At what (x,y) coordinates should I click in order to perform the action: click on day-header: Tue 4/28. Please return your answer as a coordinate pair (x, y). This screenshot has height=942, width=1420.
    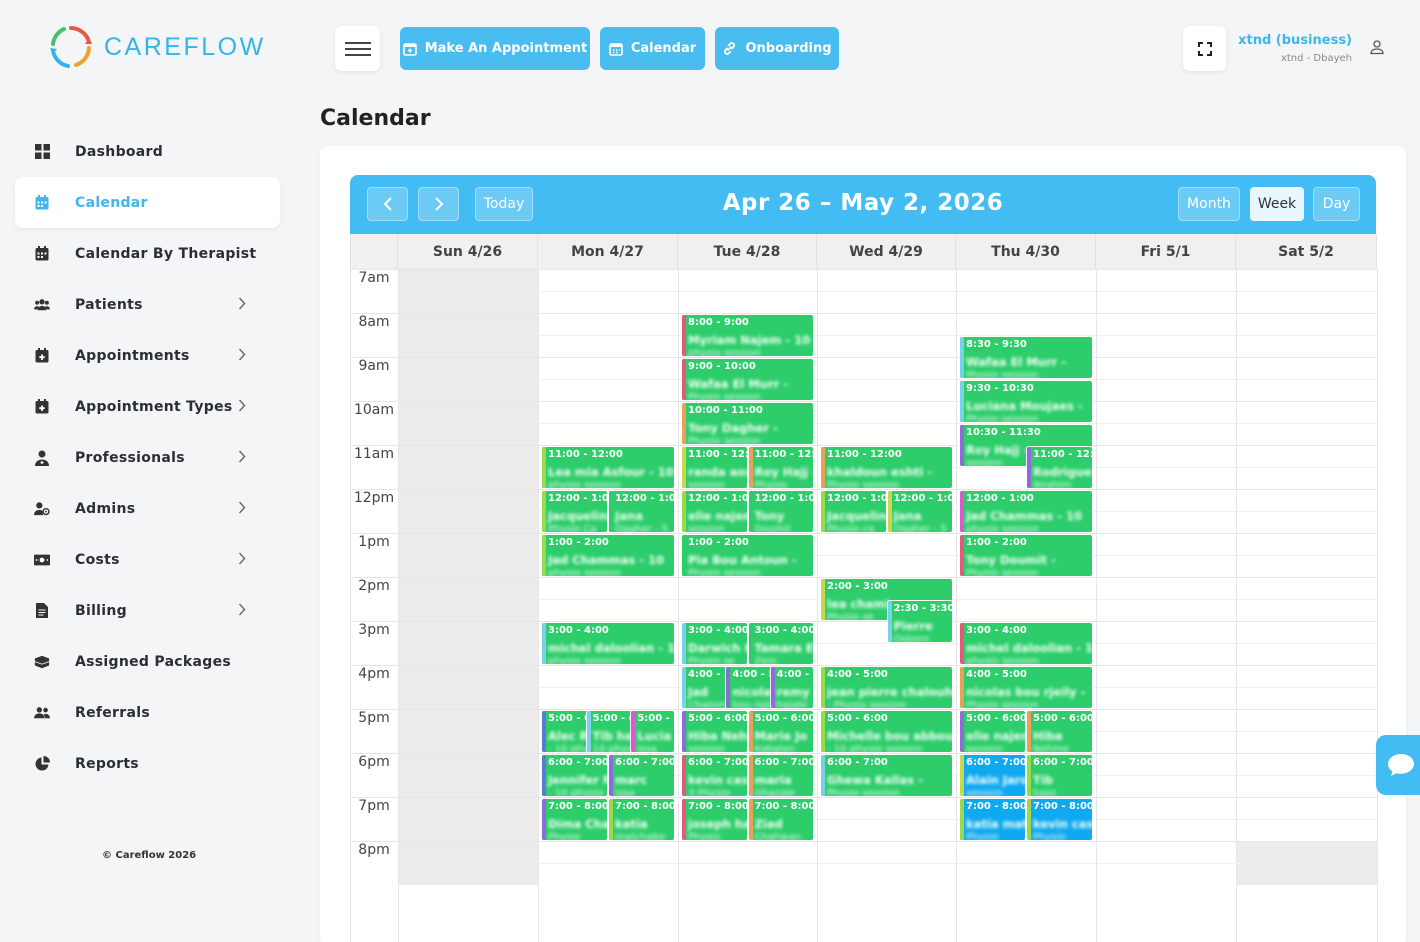
    Looking at the image, I should click on (747, 251).